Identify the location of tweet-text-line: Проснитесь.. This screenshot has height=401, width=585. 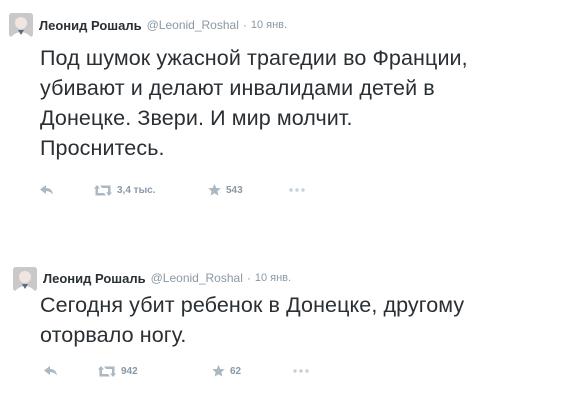
(102, 148).